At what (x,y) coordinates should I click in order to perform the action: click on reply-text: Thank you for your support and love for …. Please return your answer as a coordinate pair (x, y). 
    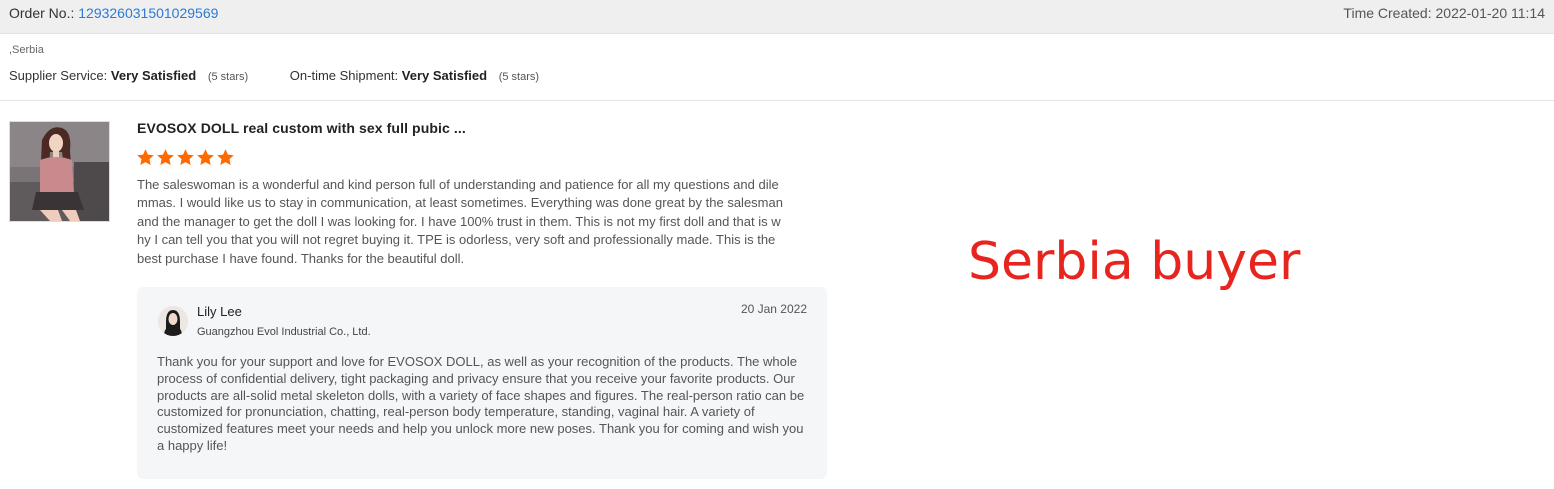
    Looking at the image, I should click on (481, 403).